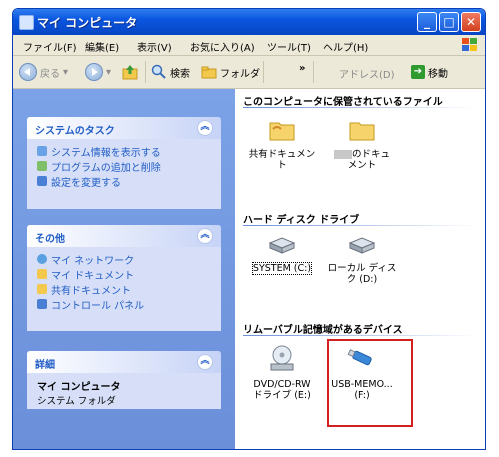 The height and width of the screenshot is (457, 499). What do you see at coordinates (222, 46) in the screenshot?
I see `menu-favorites: お気に入り(A)` at bounding box center [222, 46].